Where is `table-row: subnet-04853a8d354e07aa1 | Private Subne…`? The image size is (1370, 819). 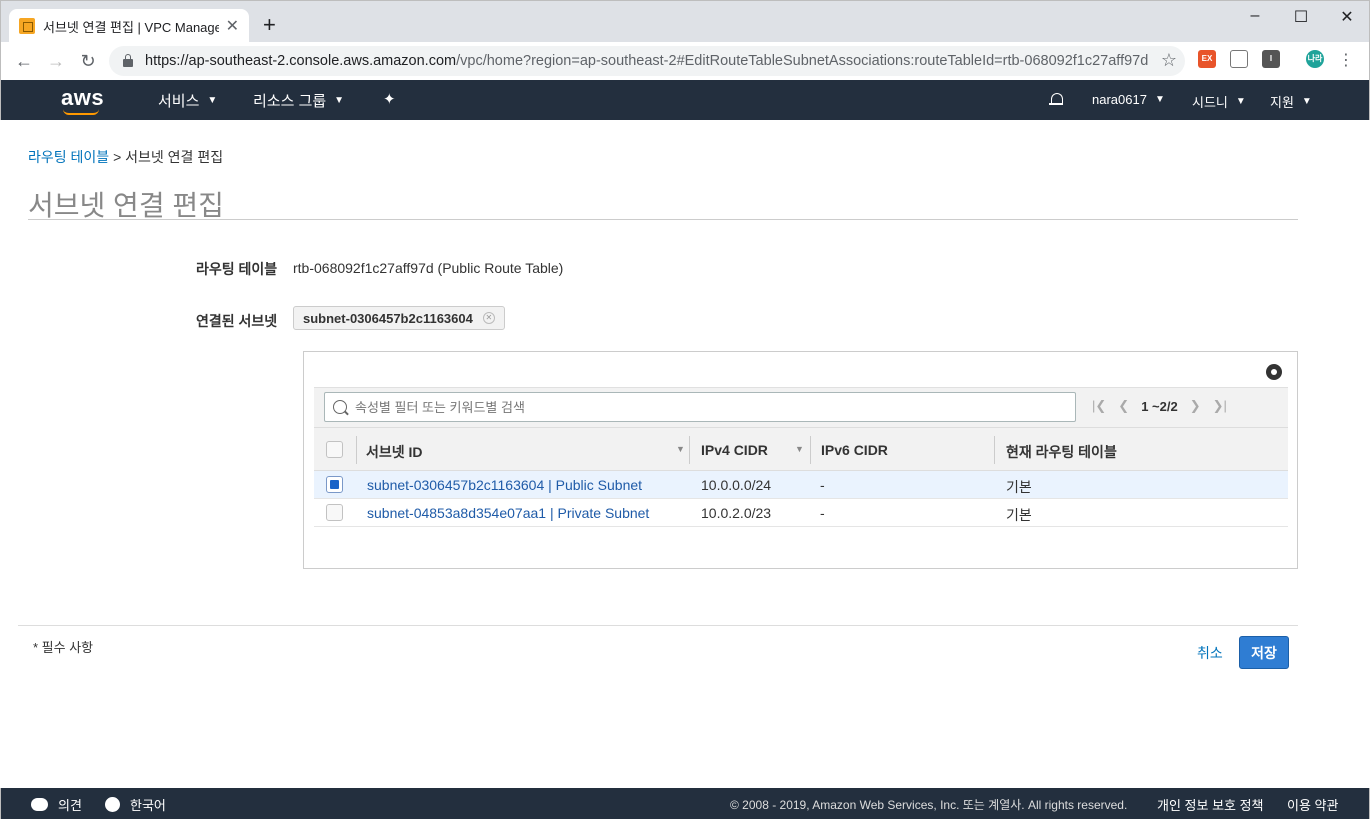
table-row: subnet-04853a8d354e07aa1 | Private Subne… is located at coordinates (801, 513).